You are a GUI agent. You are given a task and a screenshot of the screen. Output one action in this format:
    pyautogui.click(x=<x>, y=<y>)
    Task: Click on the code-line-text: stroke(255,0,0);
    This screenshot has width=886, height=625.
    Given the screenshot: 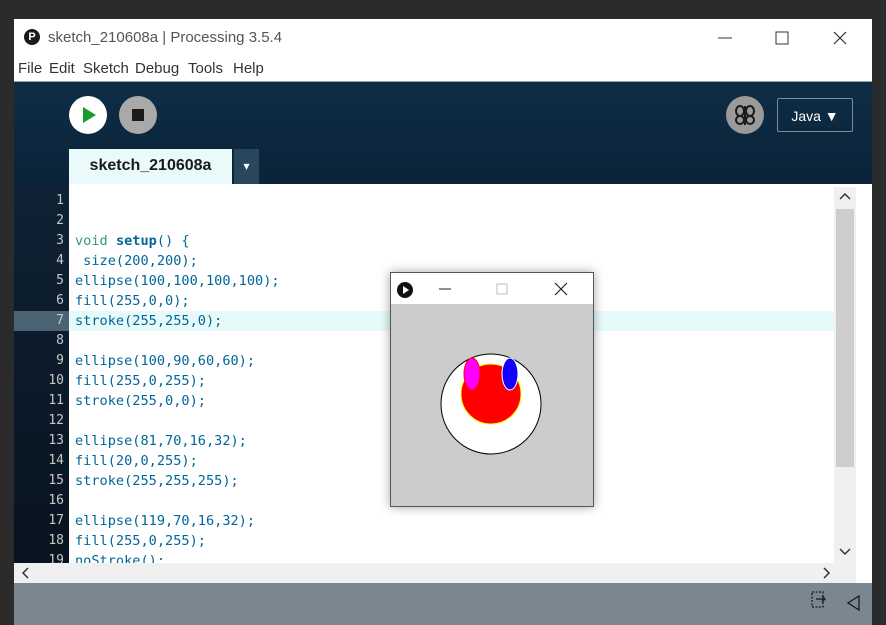 What is the action you would take?
    pyautogui.click(x=140, y=401)
    